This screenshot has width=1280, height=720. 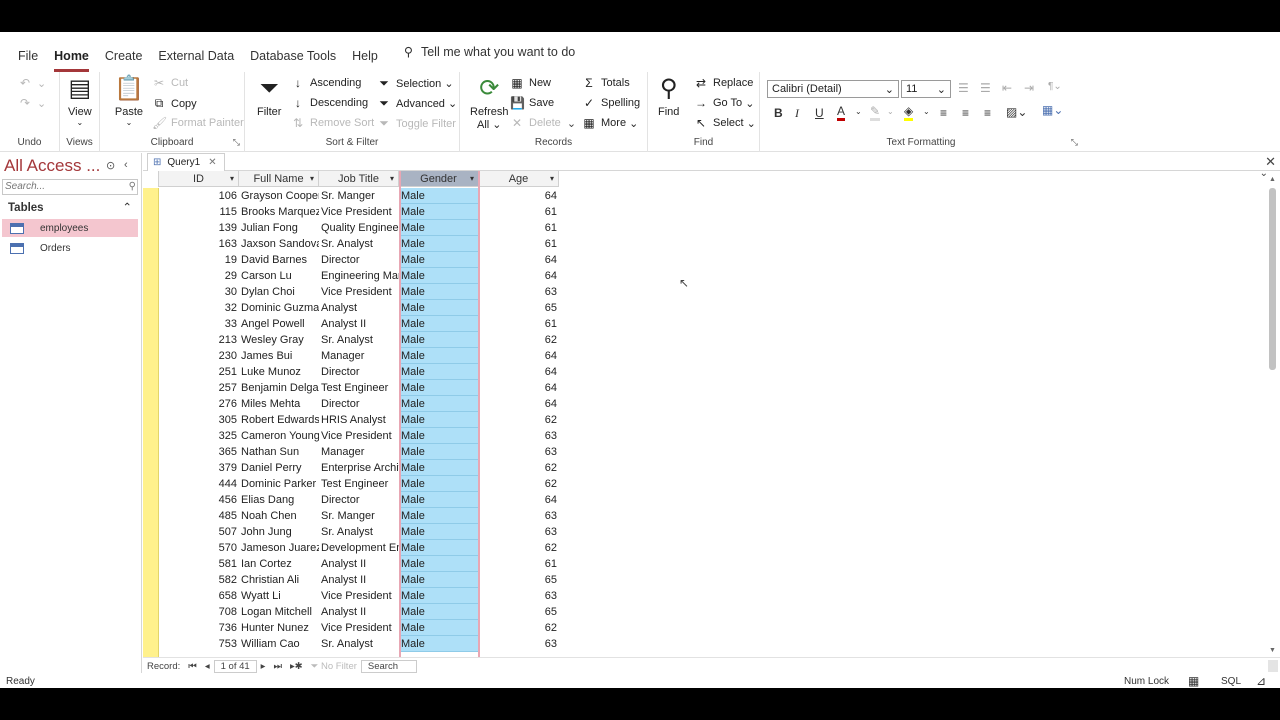 I want to click on cell-full-name: Hunter Nunez, so click(x=279, y=628).